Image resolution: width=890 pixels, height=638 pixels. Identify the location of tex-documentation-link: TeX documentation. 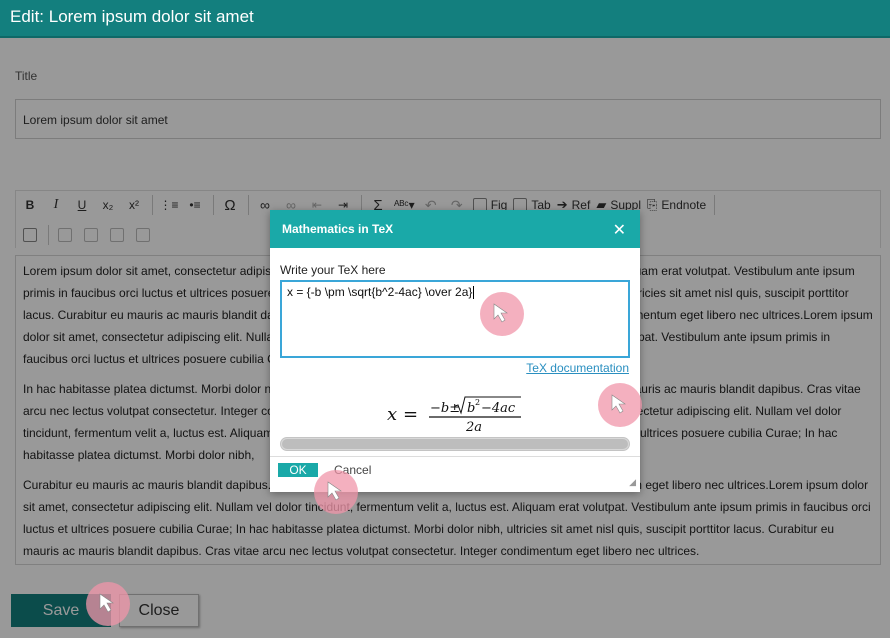
(577, 368).